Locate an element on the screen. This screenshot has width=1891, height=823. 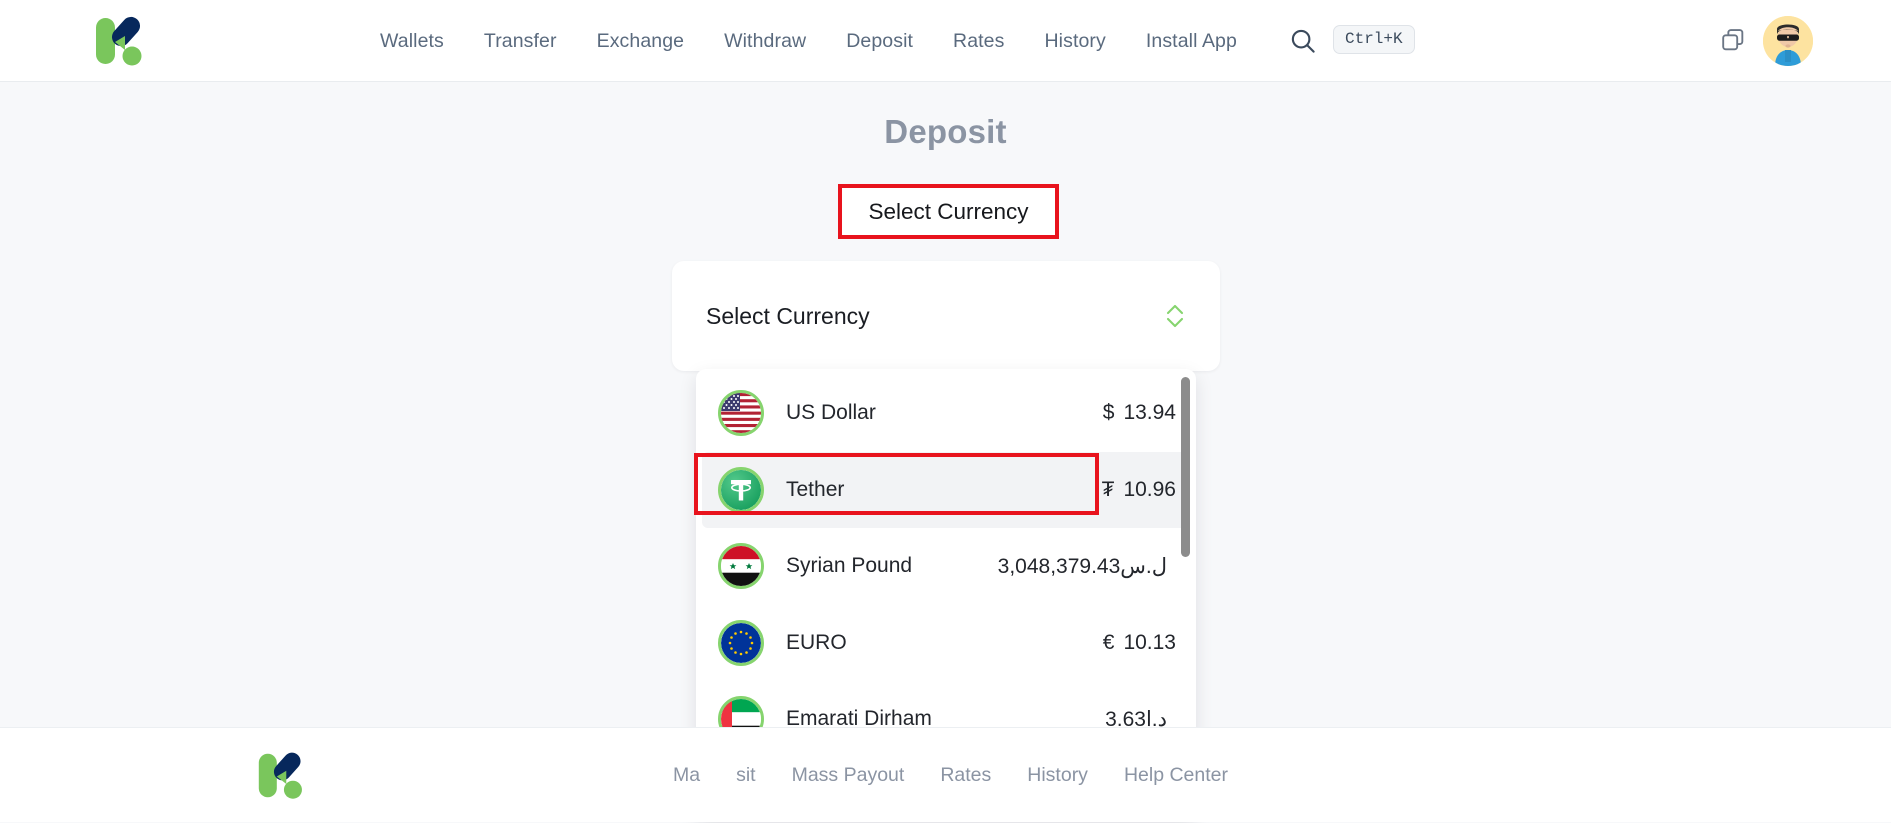
currency-list-scrollbar is located at coordinates (1185, 595).